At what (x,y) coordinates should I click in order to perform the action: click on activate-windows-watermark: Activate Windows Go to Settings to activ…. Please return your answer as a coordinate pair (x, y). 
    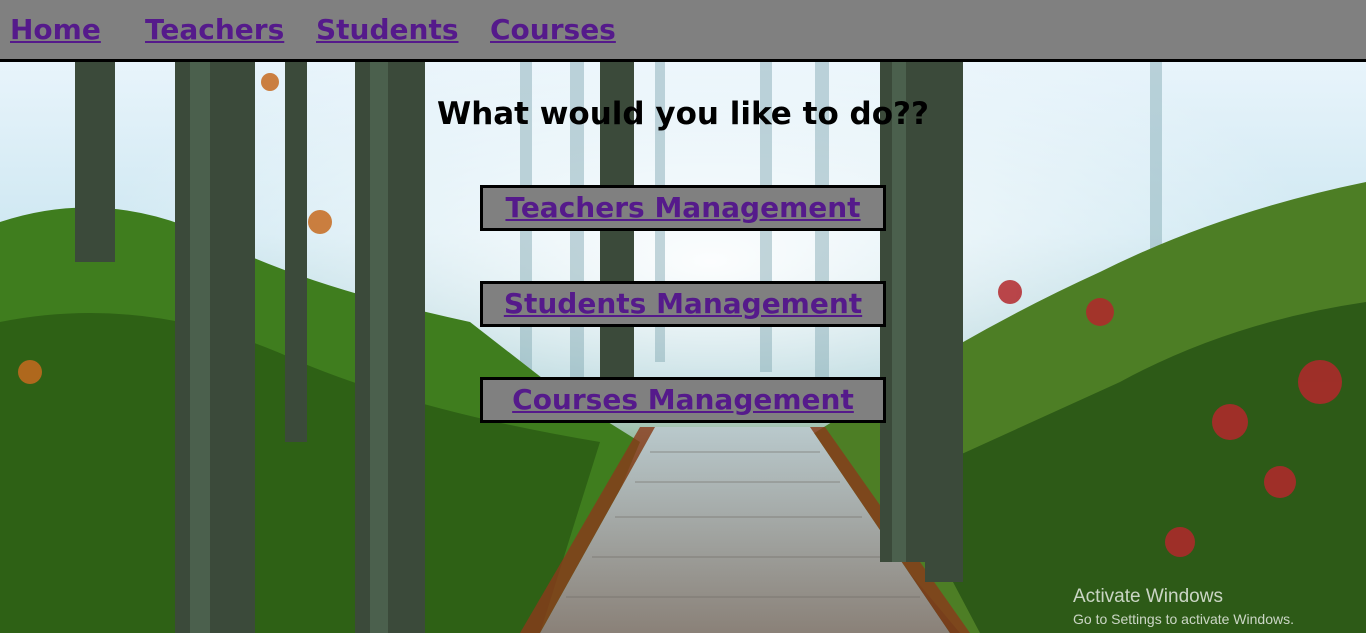
    Looking at the image, I should click on (1183, 607).